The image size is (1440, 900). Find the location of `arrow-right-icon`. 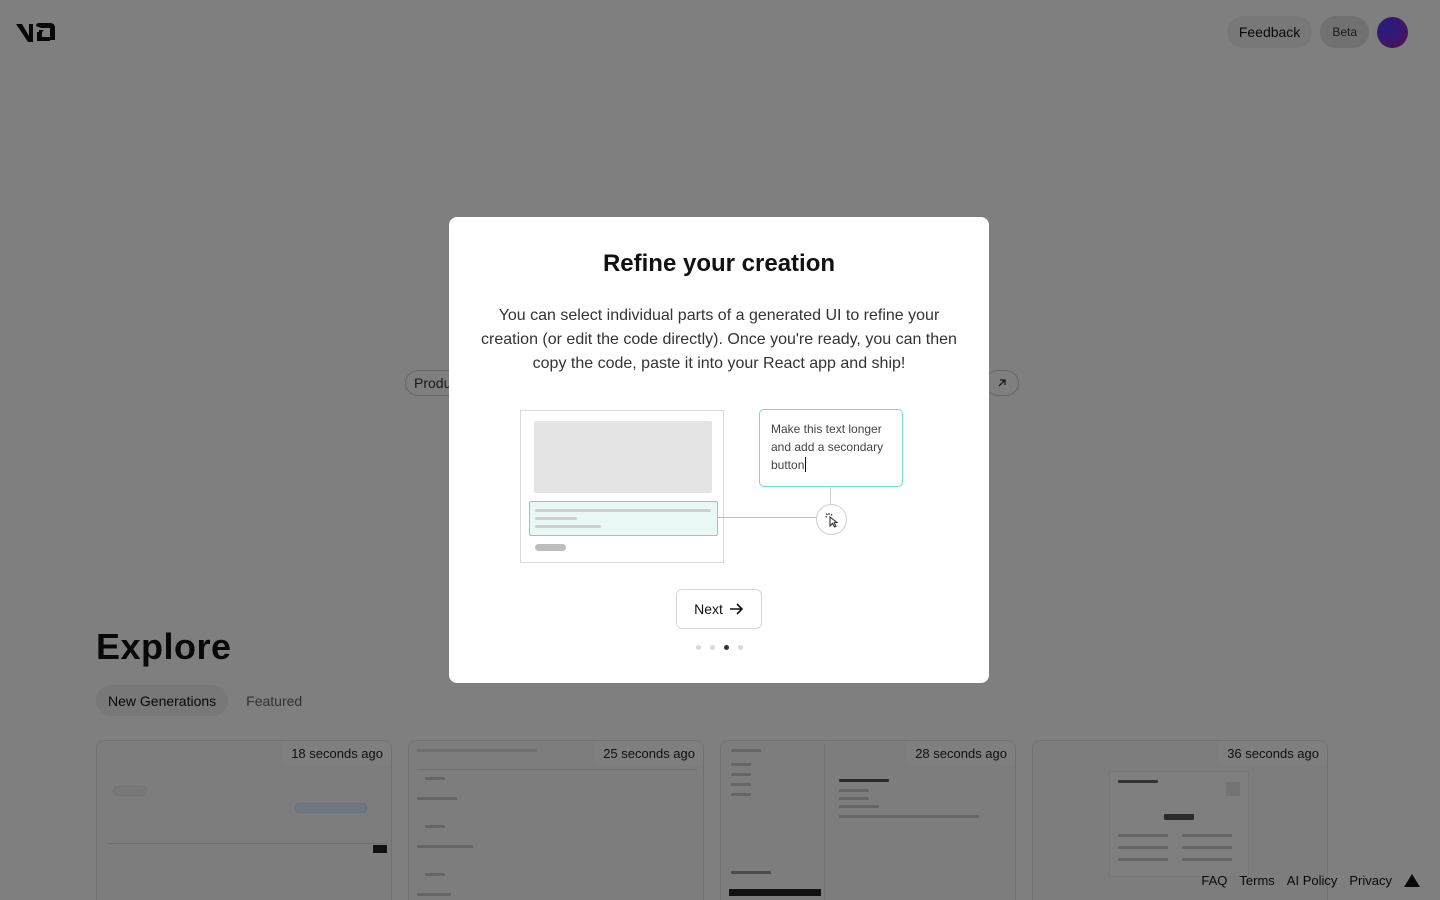

arrow-right-icon is located at coordinates (736, 609).